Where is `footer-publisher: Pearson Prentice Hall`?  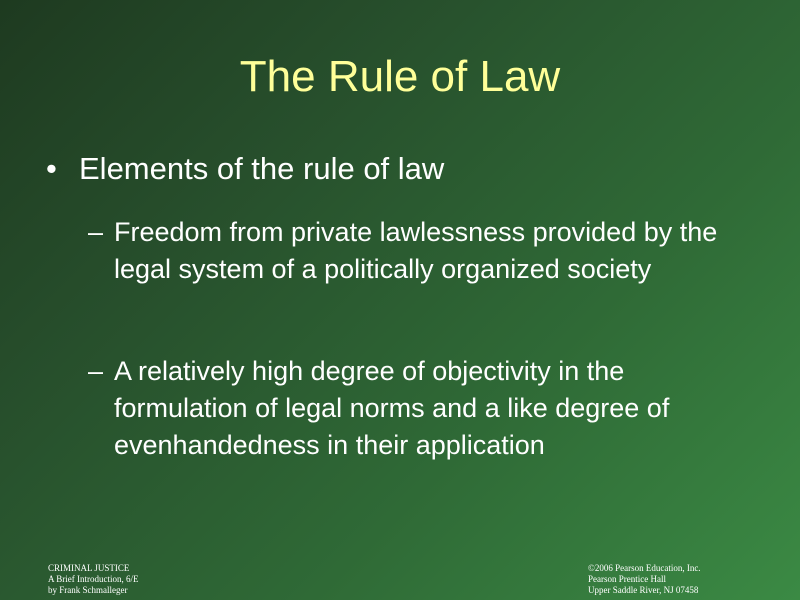
footer-publisher: Pearson Prentice Hall is located at coordinates (627, 579).